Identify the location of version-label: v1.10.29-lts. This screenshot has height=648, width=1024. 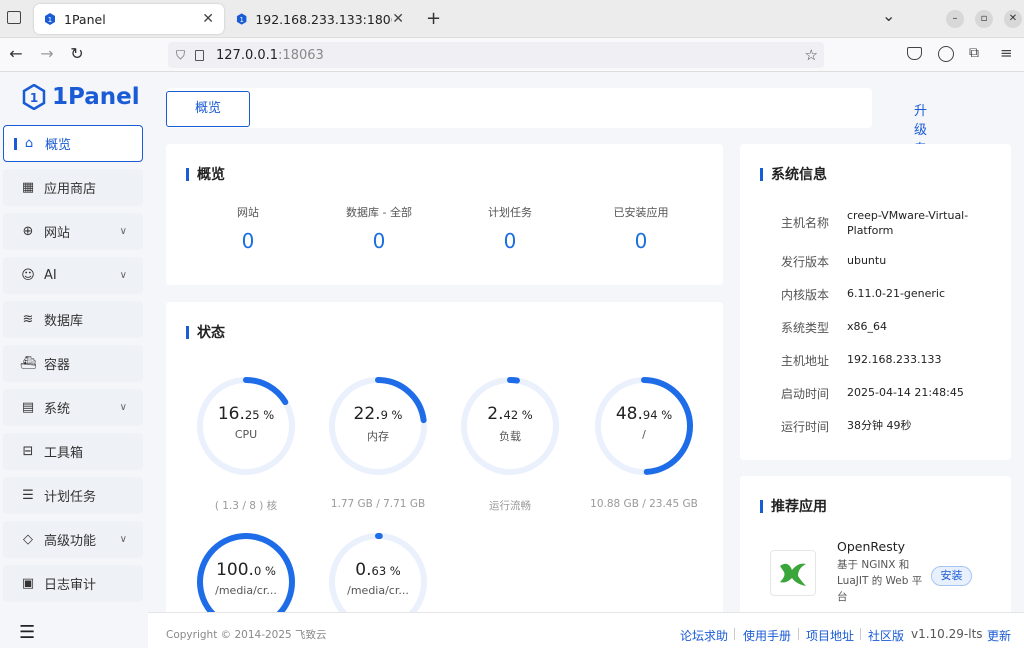
(947, 634).